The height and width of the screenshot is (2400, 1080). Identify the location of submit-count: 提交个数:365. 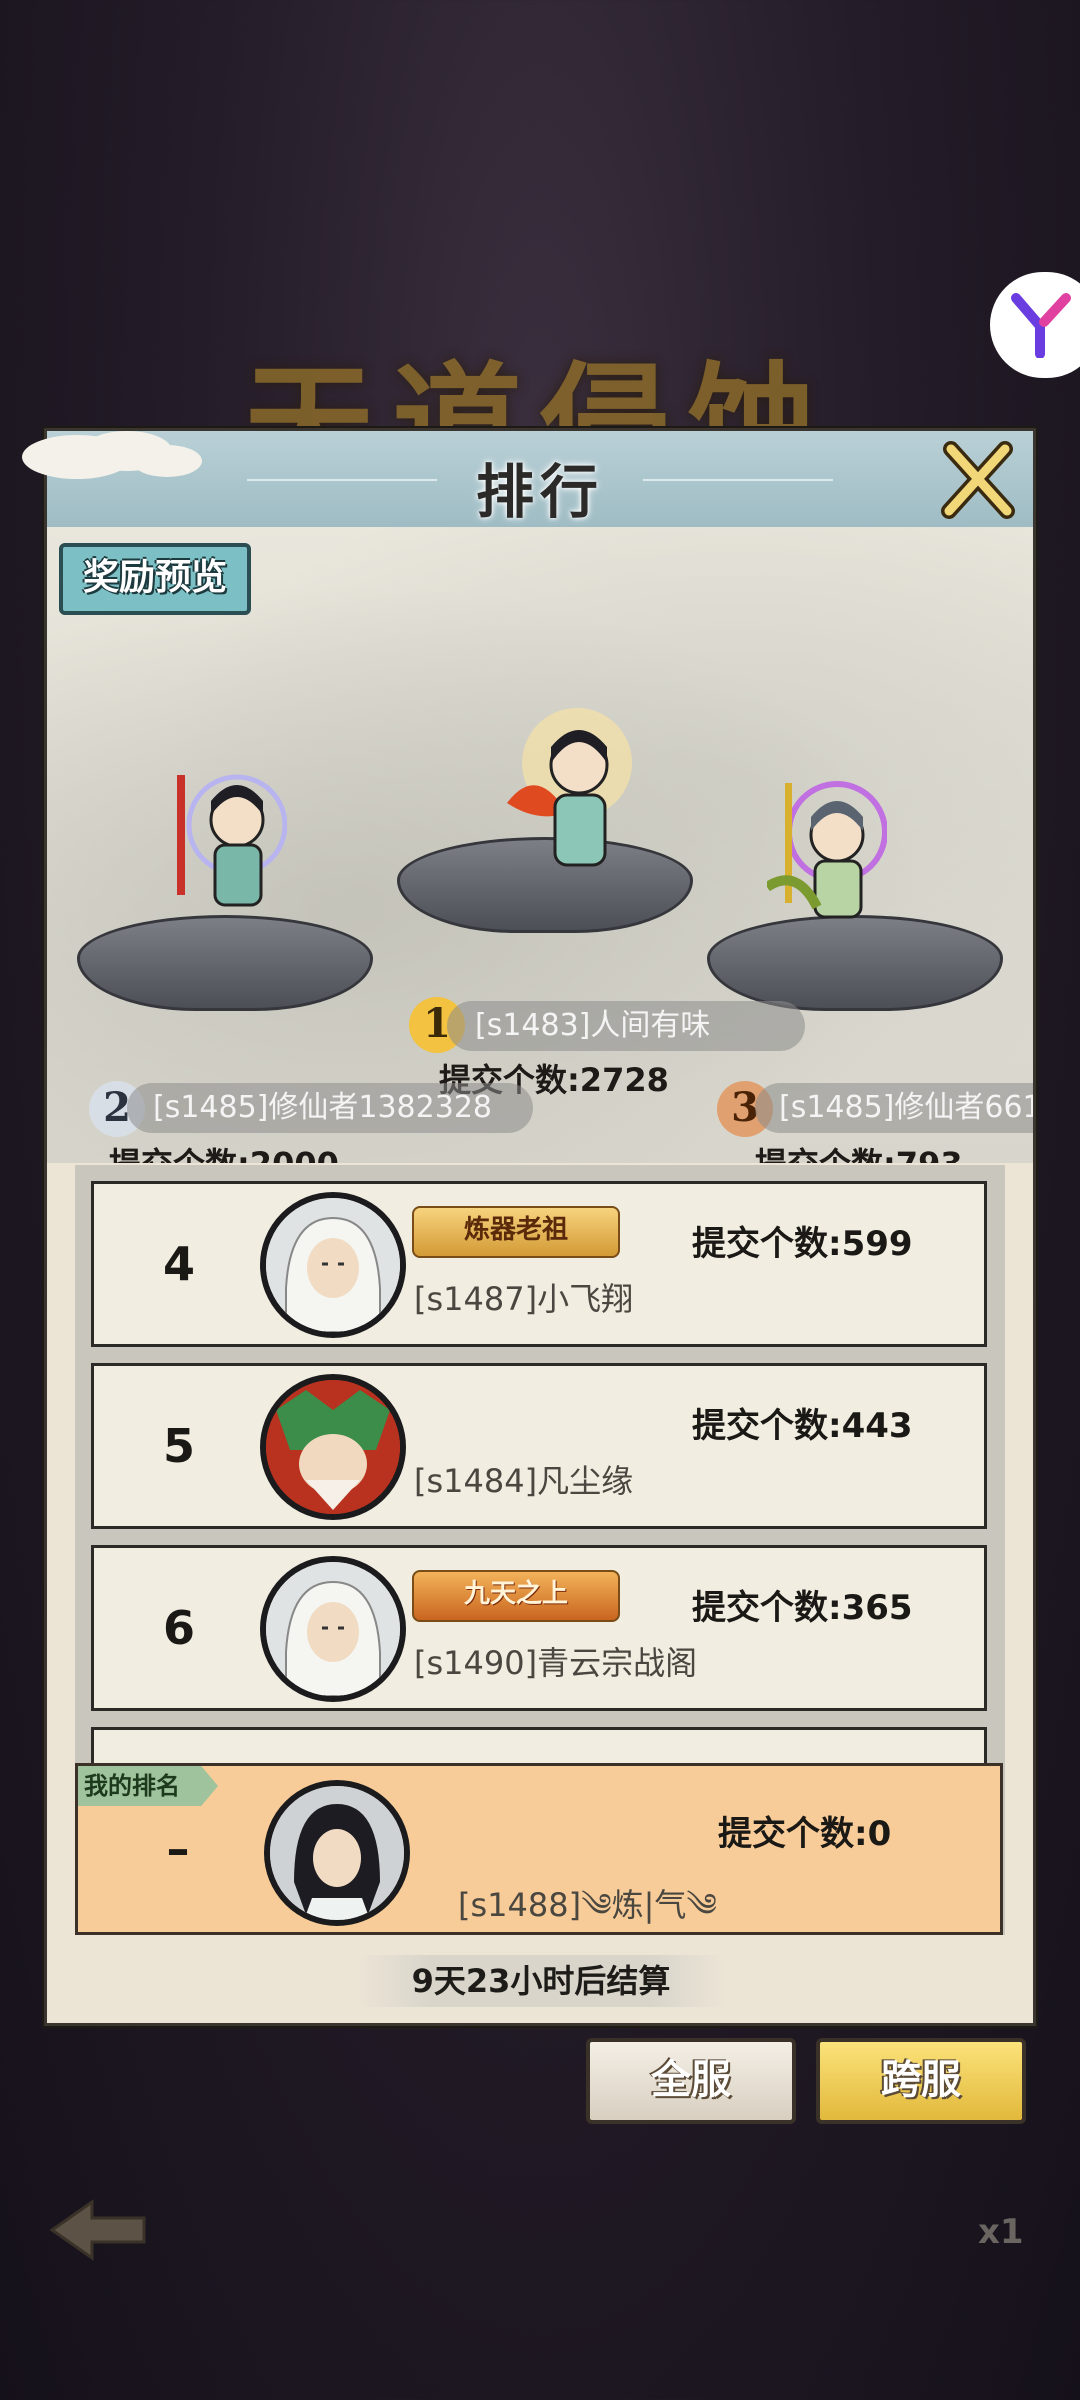
(802, 1608).